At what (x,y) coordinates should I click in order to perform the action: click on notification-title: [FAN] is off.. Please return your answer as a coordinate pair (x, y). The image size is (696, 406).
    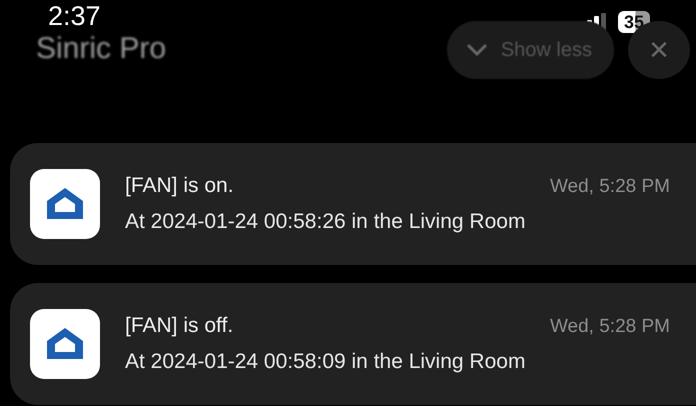
    Looking at the image, I should click on (179, 326).